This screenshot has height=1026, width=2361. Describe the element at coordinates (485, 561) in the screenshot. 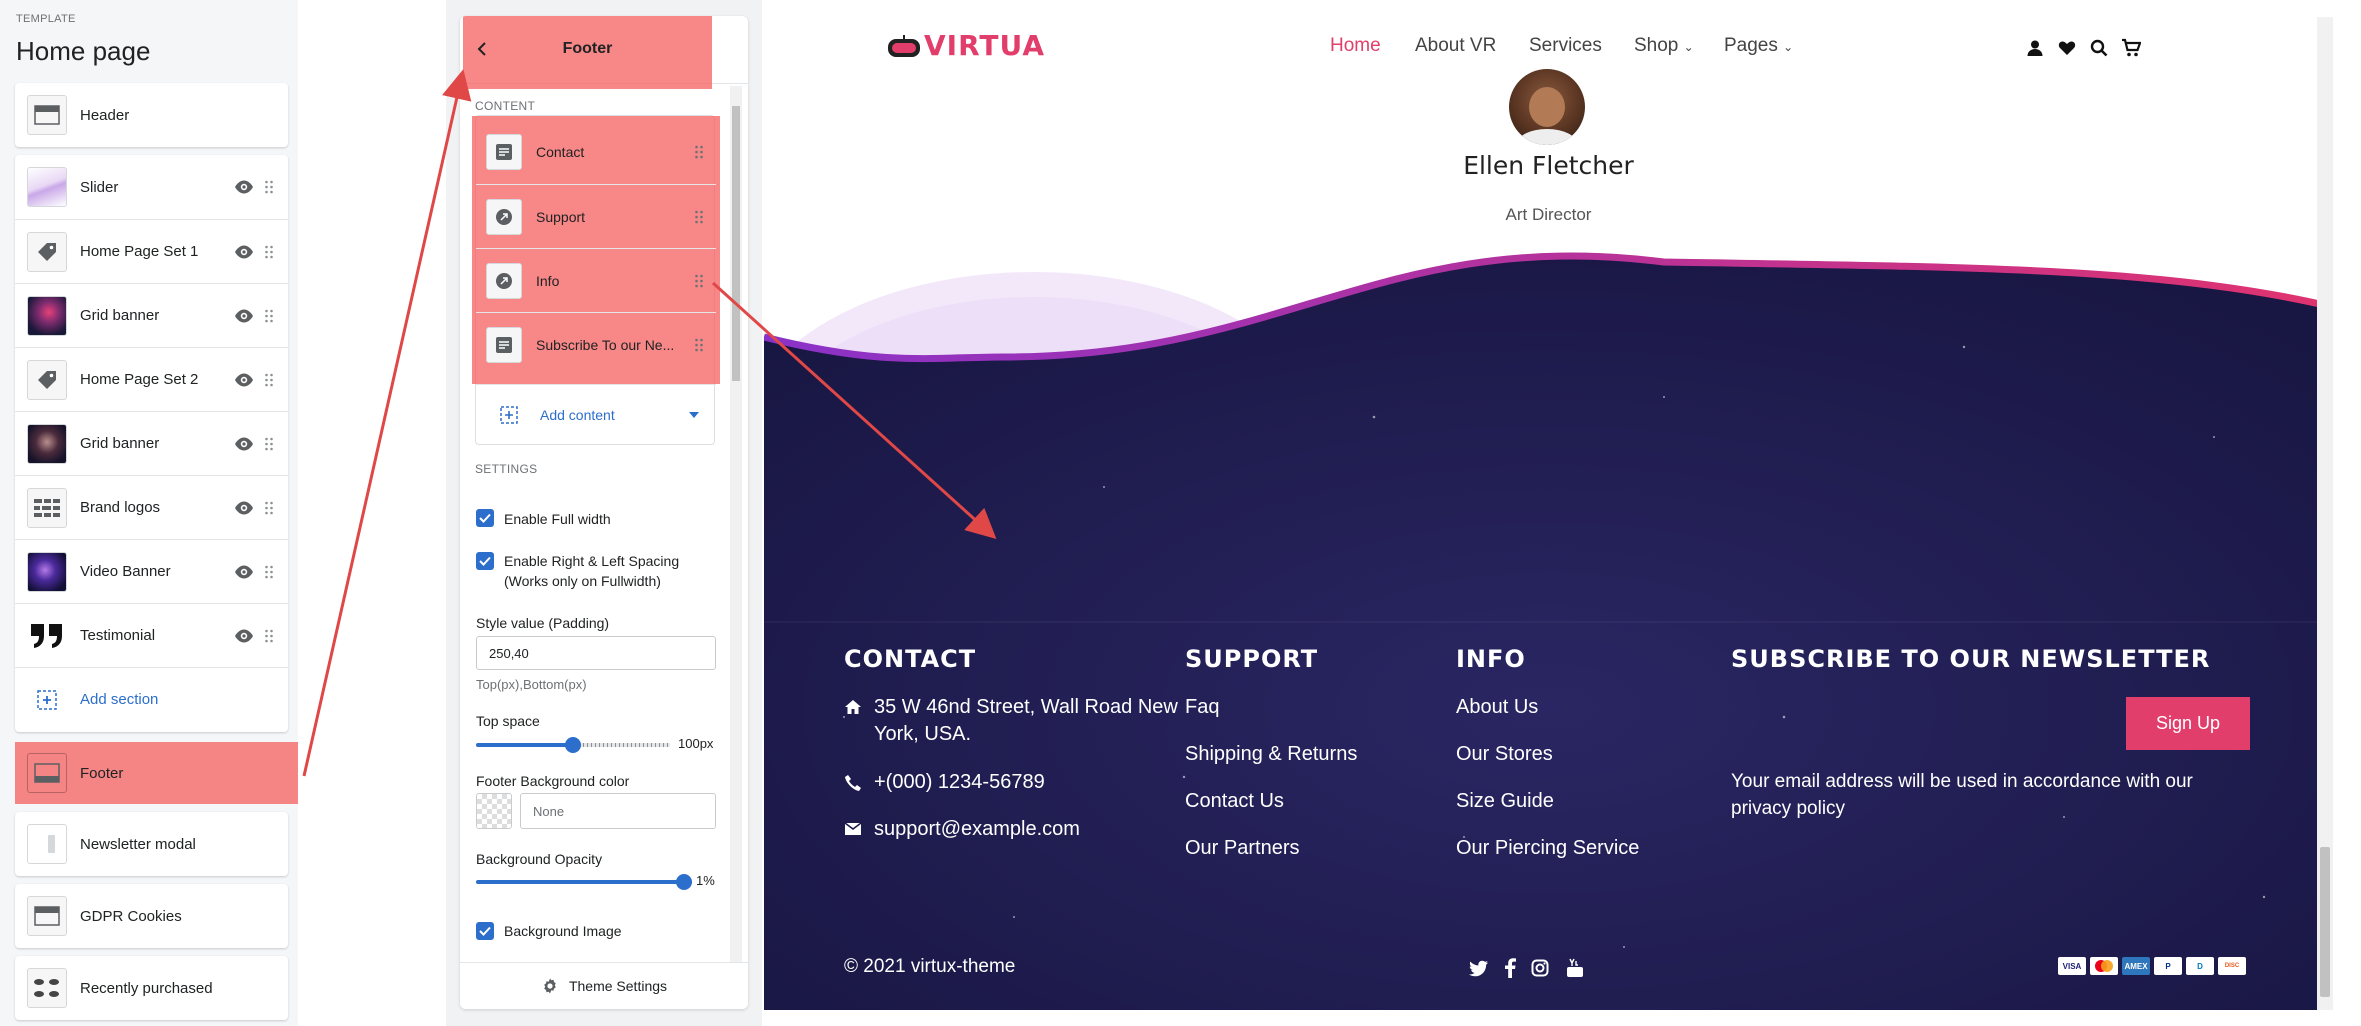

I see `spacing-checkbox` at that location.